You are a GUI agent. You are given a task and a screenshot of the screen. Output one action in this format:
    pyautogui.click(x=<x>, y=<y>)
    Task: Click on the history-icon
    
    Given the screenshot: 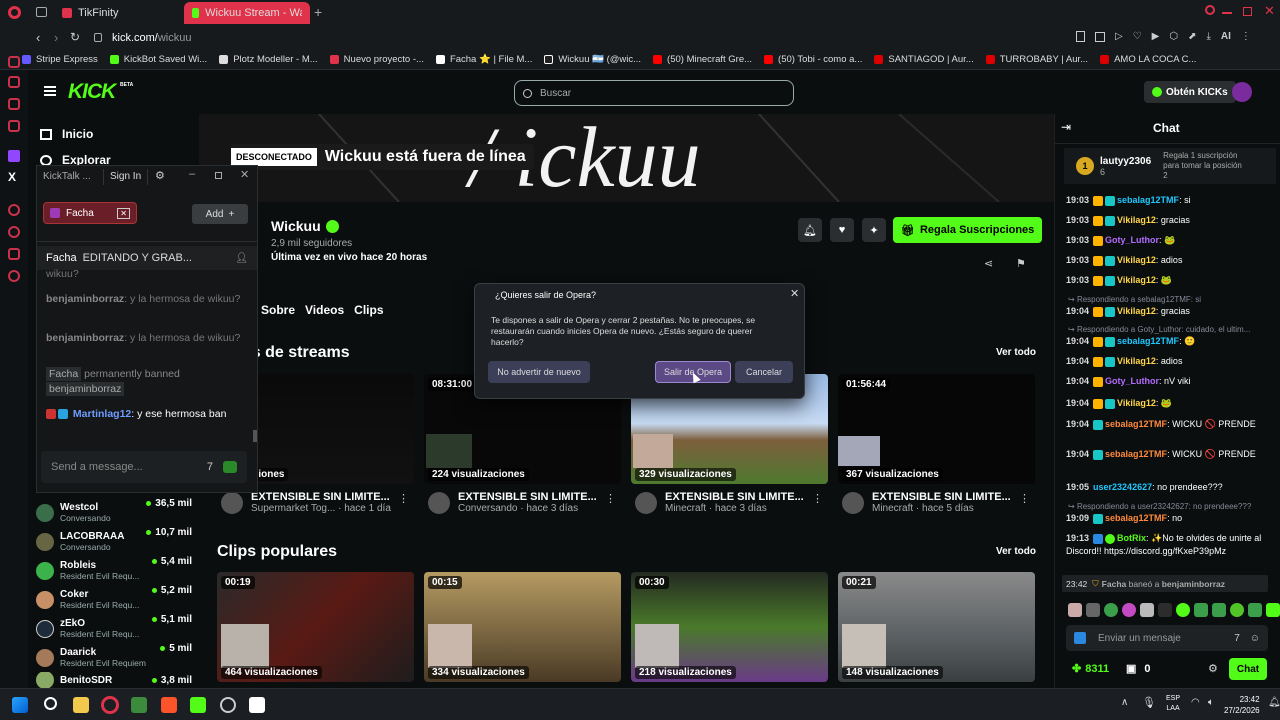 What is the action you would take?
    pyautogui.click(x=14, y=210)
    